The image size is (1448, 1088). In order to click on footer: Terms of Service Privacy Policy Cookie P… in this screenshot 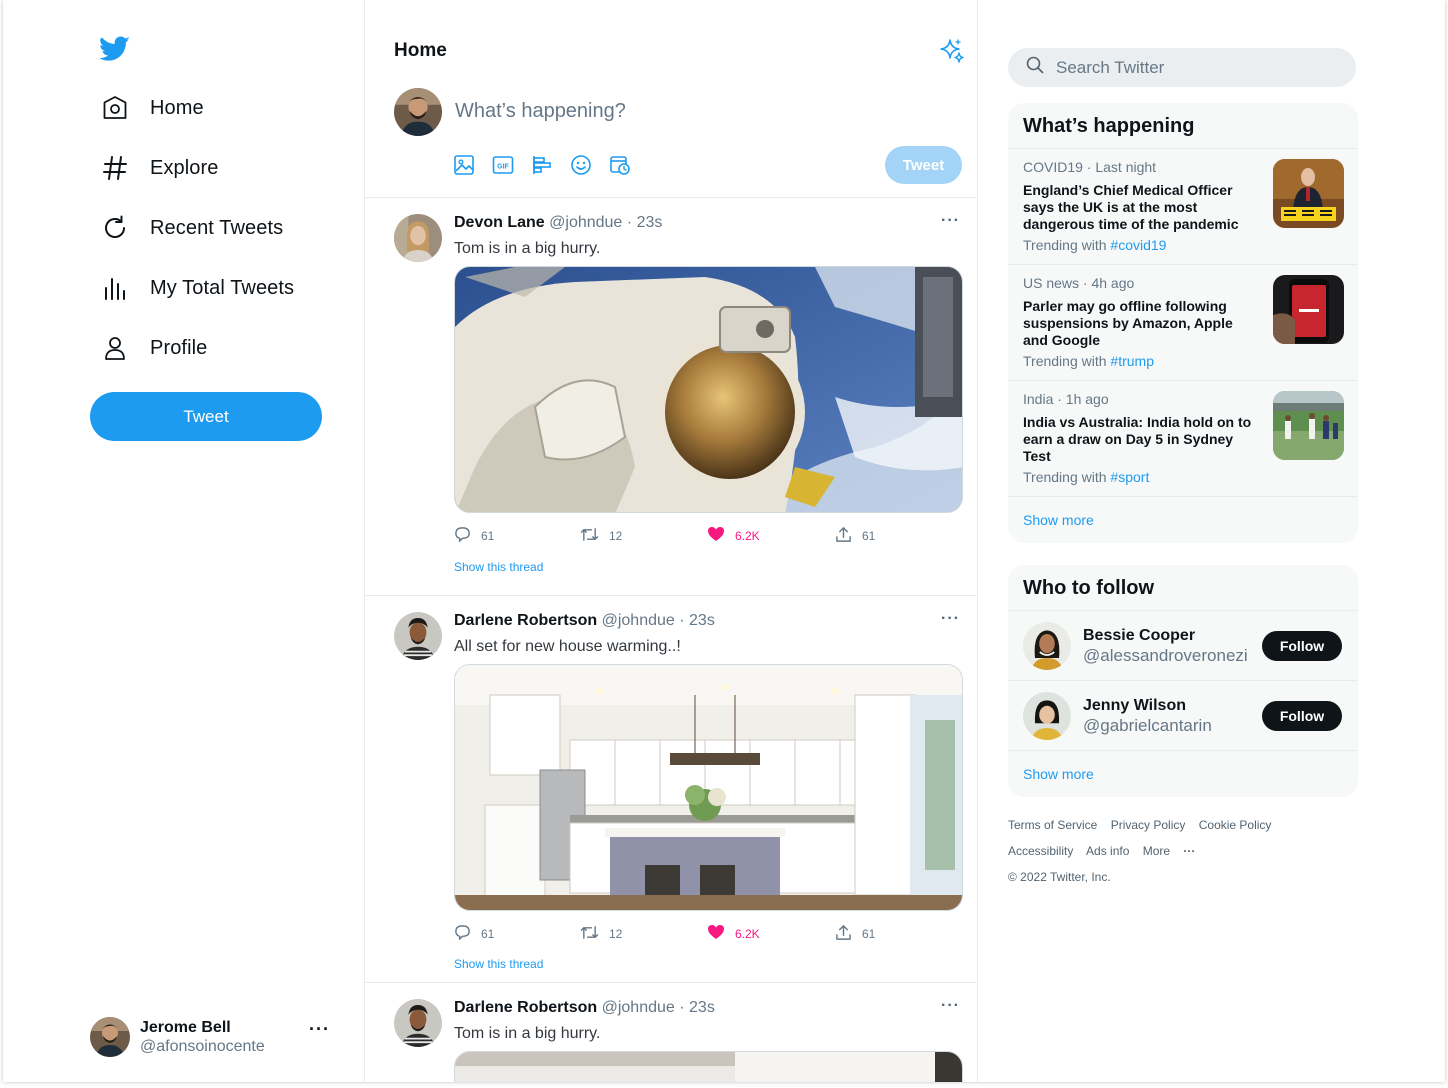, I will do `click(1183, 851)`.